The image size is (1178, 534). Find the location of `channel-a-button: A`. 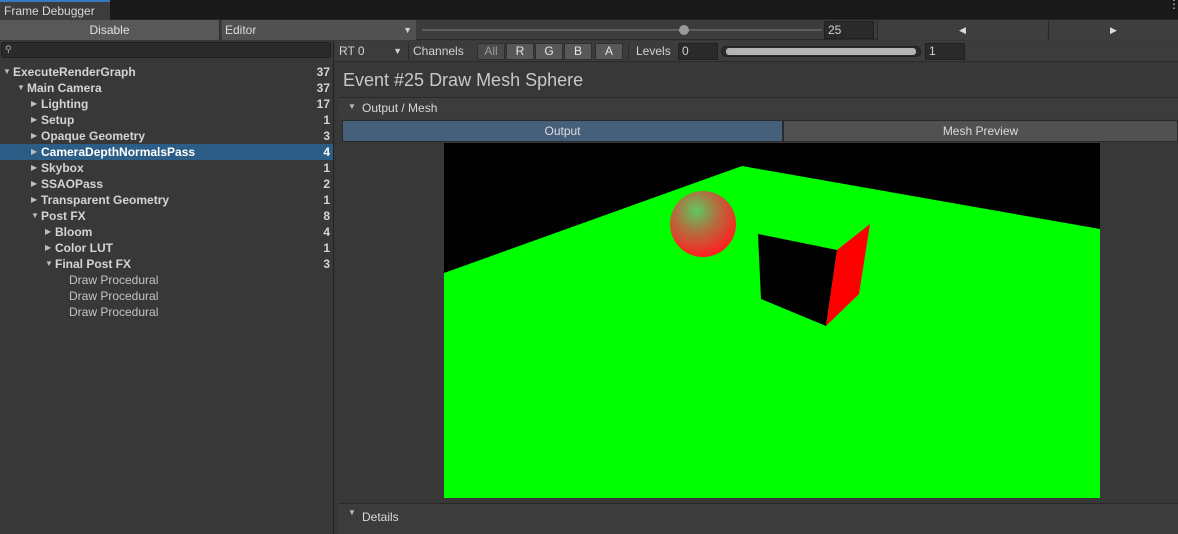

channel-a-button: A is located at coordinates (609, 51).